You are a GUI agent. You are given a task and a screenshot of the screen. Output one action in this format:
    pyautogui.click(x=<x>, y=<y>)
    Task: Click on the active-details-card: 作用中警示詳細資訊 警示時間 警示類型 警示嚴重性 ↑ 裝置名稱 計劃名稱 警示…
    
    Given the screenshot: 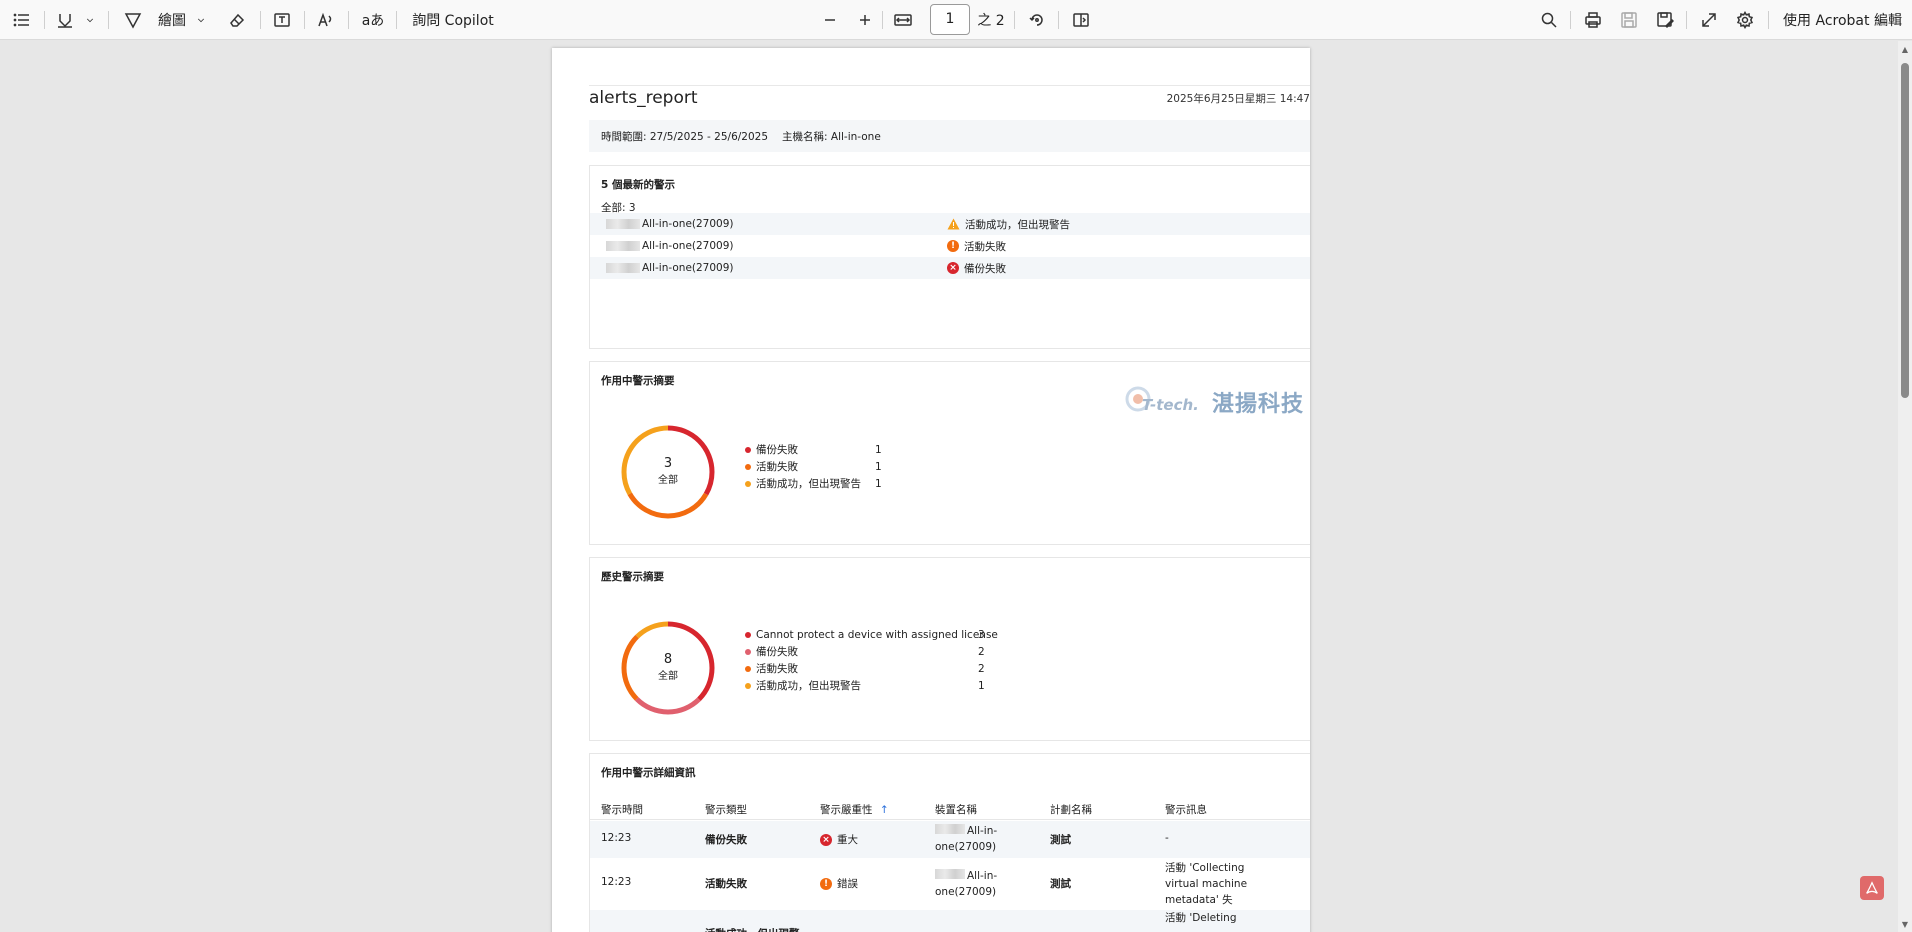 What is the action you would take?
    pyautogui.click(x=949, y=842)
    